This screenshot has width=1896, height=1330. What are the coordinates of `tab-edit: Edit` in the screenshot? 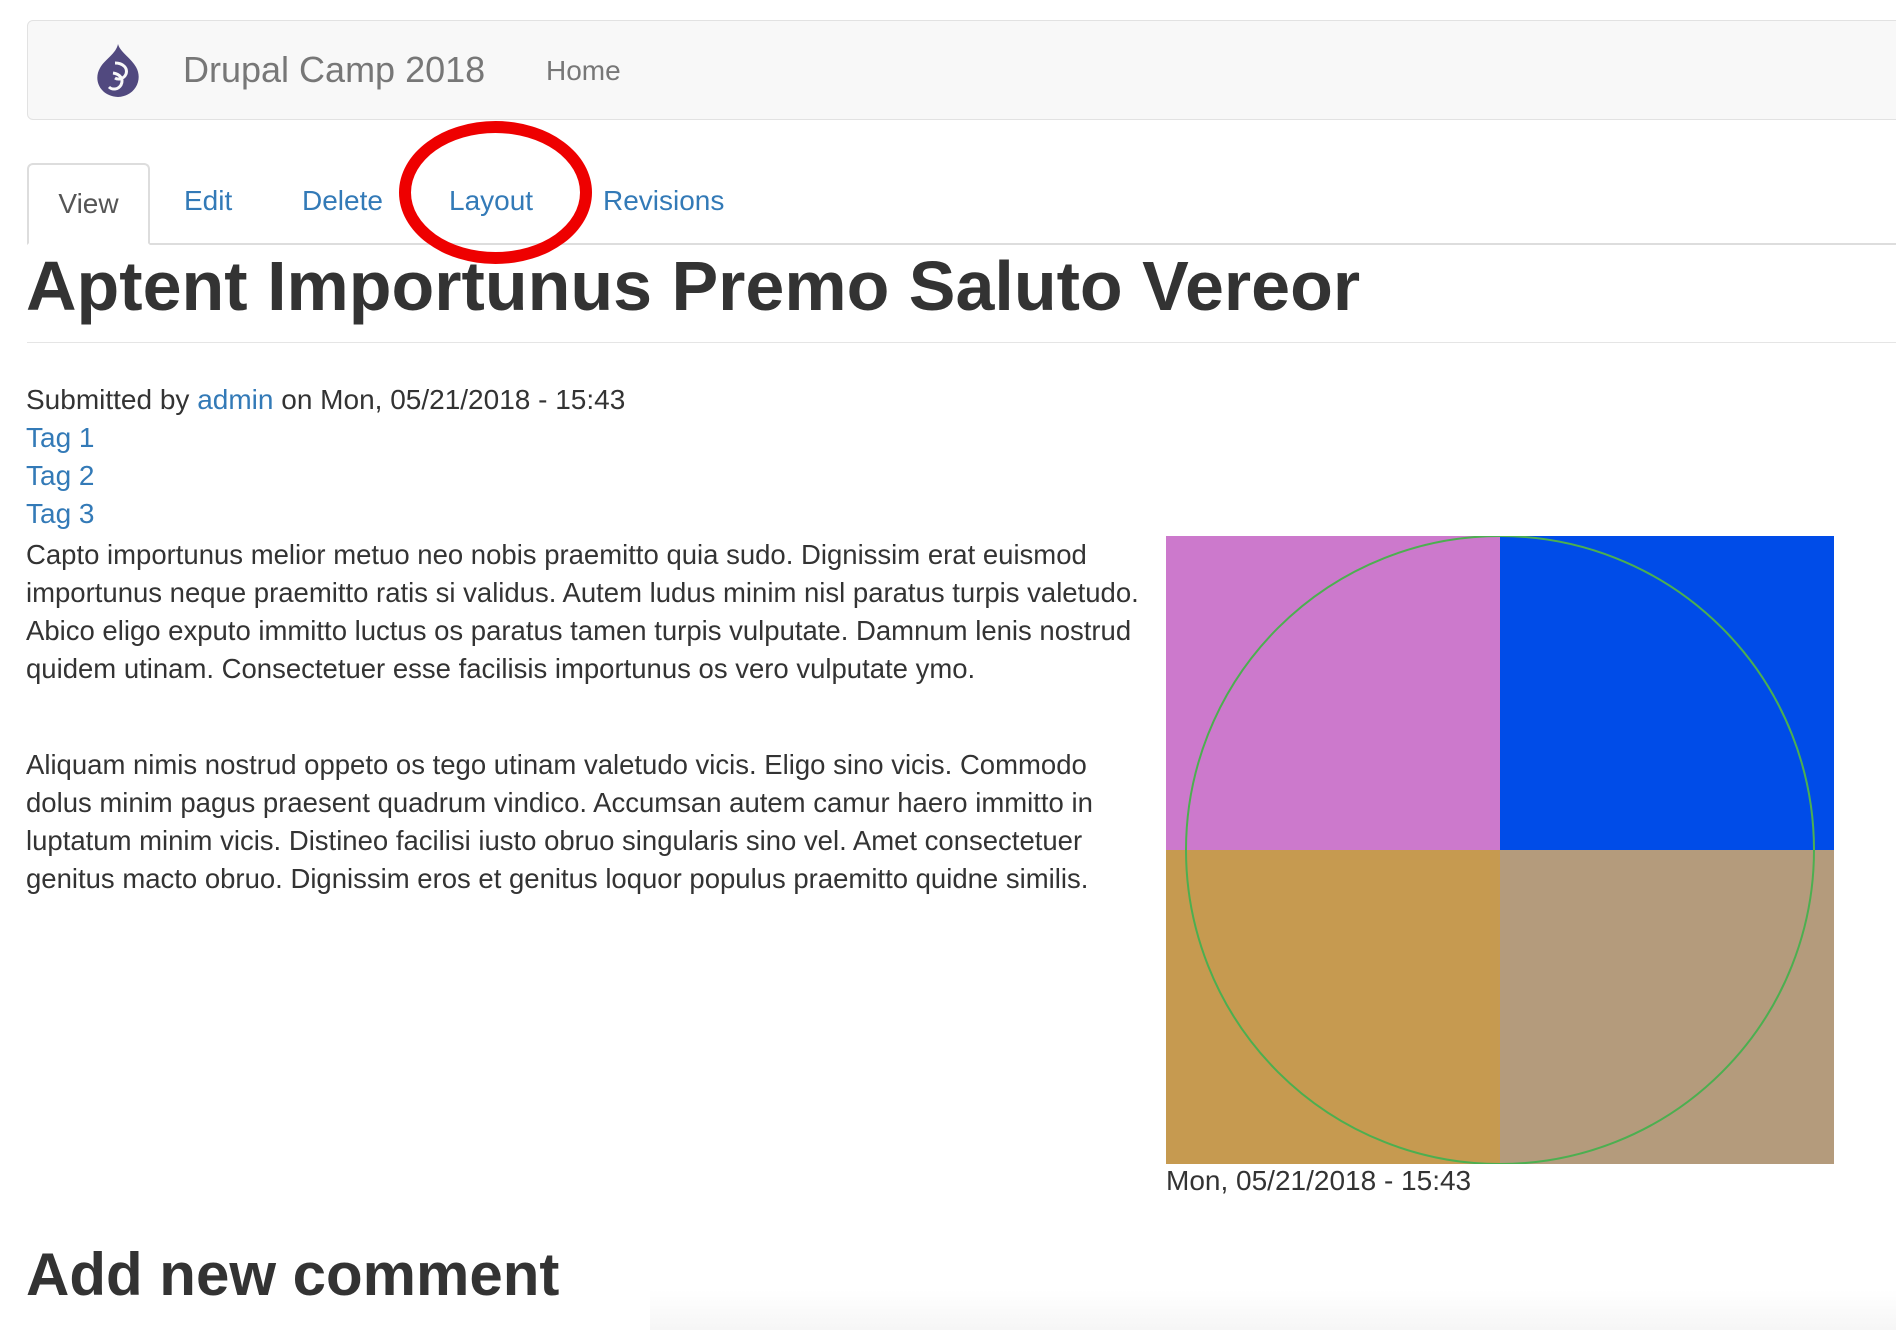 It's located at (208, 201).